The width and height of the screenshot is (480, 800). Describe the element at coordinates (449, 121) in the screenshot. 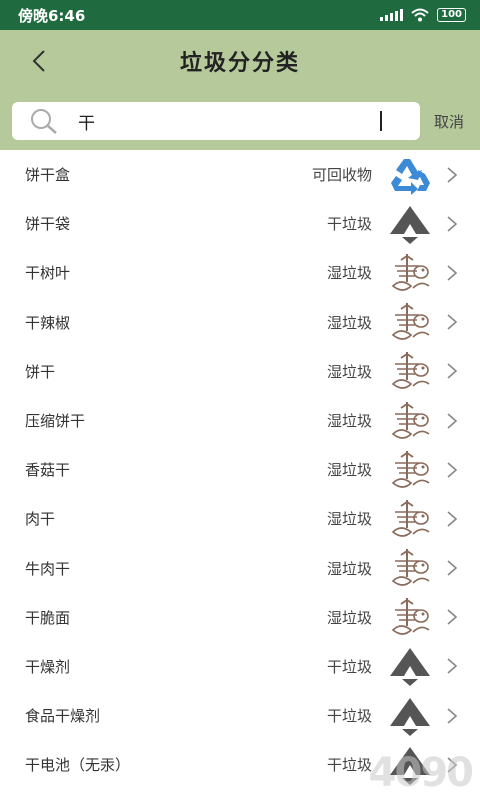

I see `cancel-button: 取消` at that location.